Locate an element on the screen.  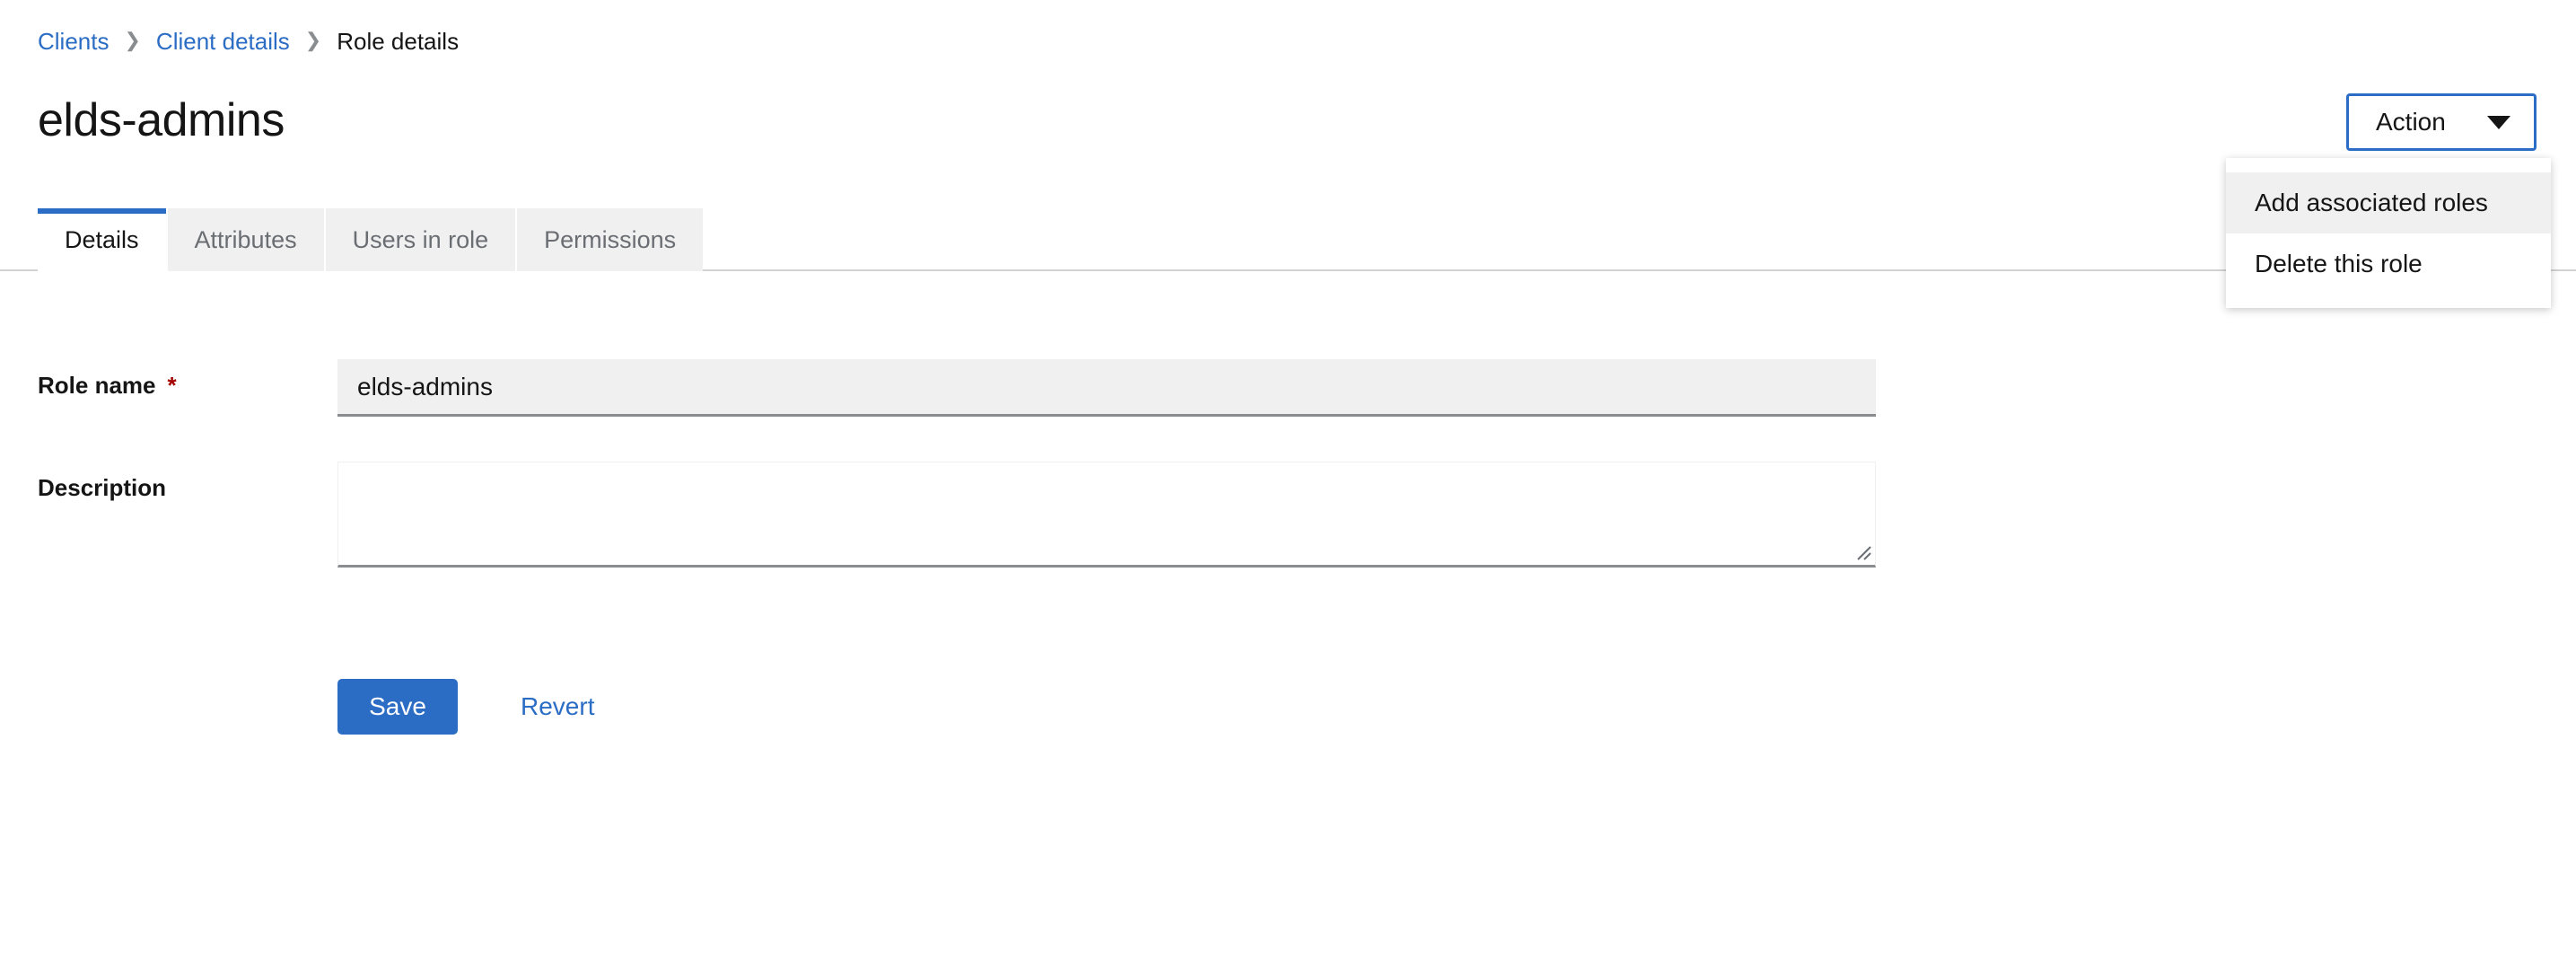
tab-details: Details is located at coordinates (103, 239).